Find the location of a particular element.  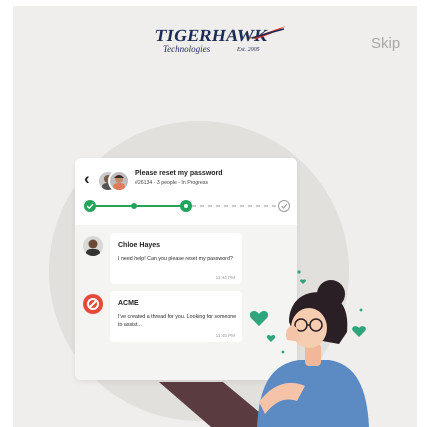

company-logo: TIGERHAWK Technologies Est. 2005 is located at coordinates (226, 41).